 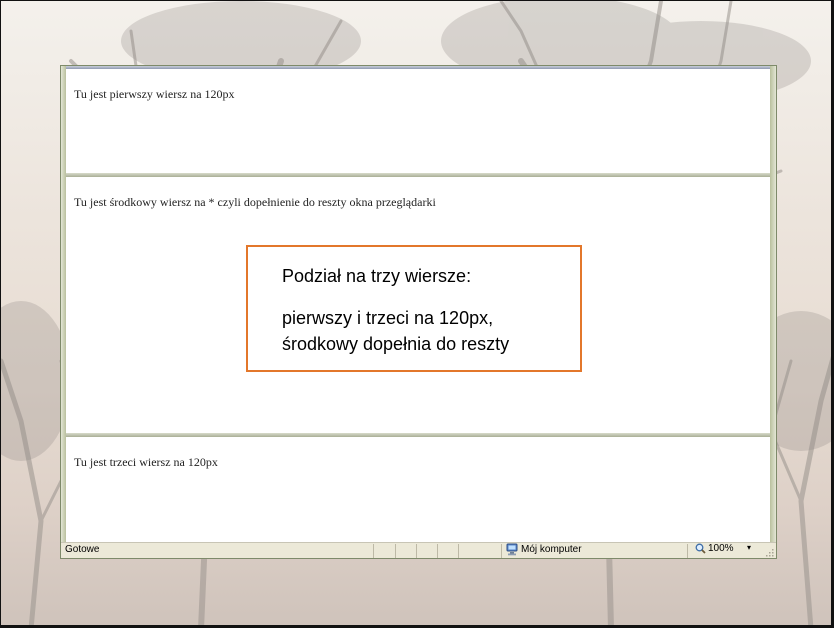 What do you see at coordinates (377, 276) in the screenshot?
I see `callout-title: Podział na trzy wiersze:` at bounding box center [377, 276].